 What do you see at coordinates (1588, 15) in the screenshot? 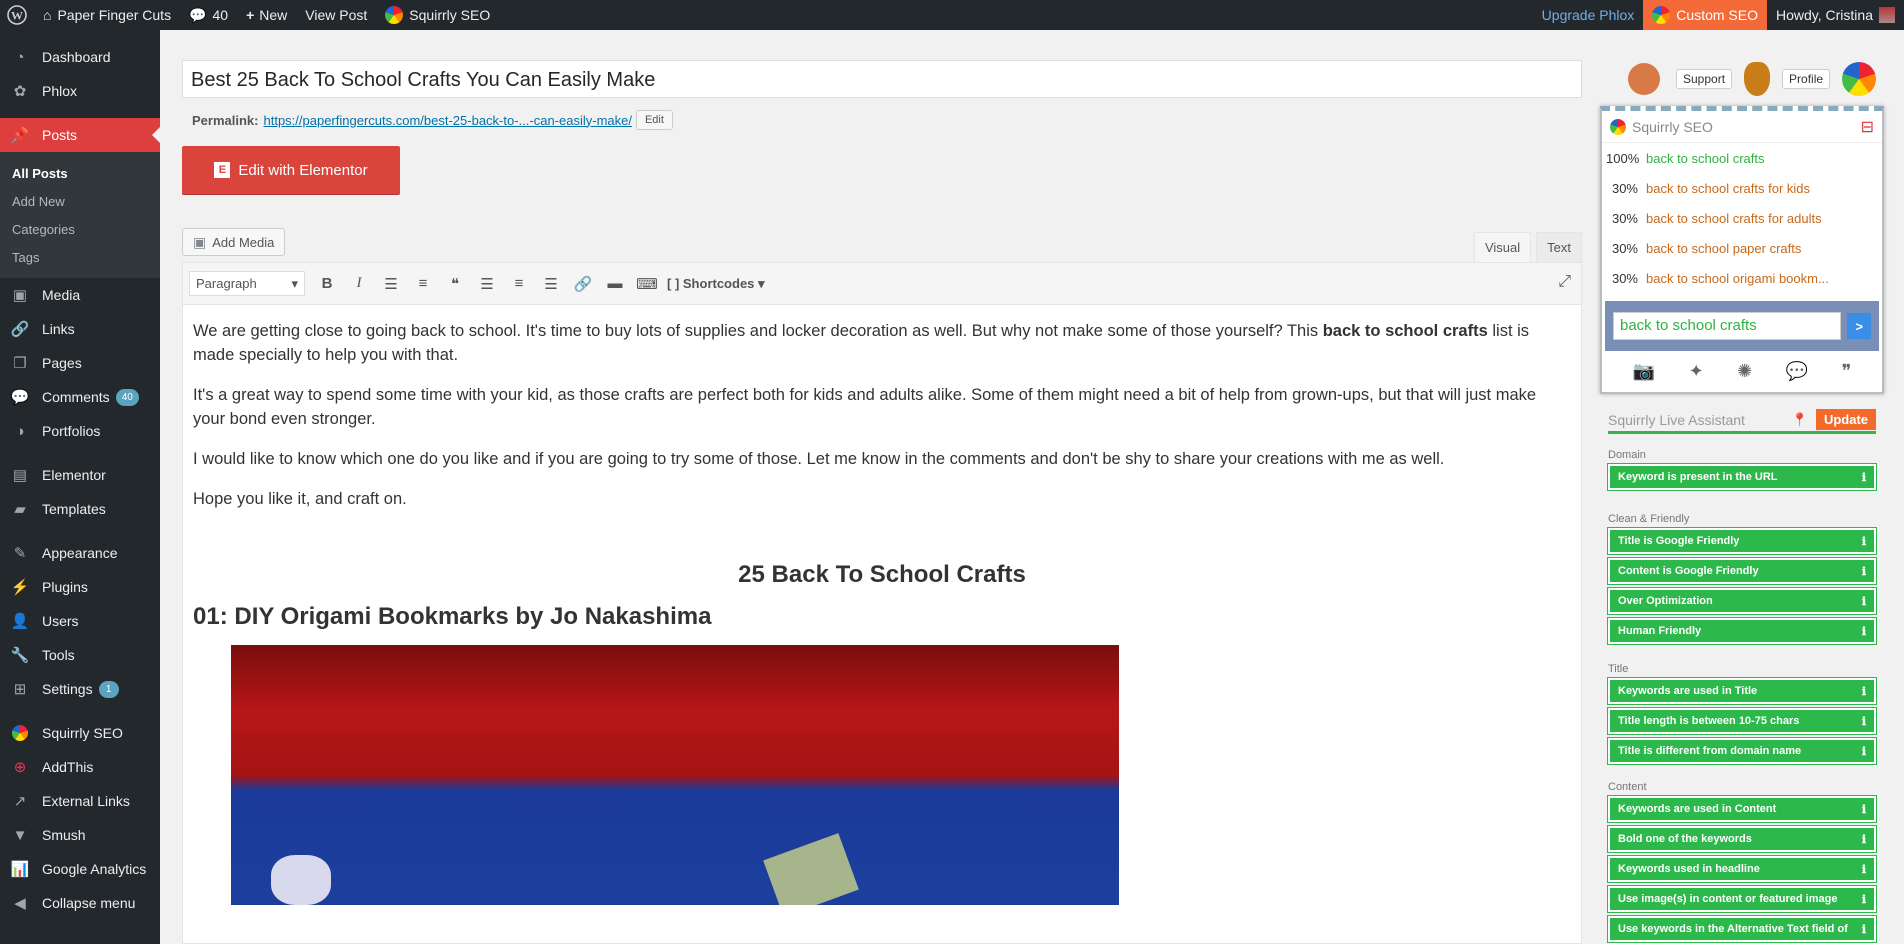
I see `upgrade-phlox-link: Upgrade Phlox` at bounding box center [1588, 15].